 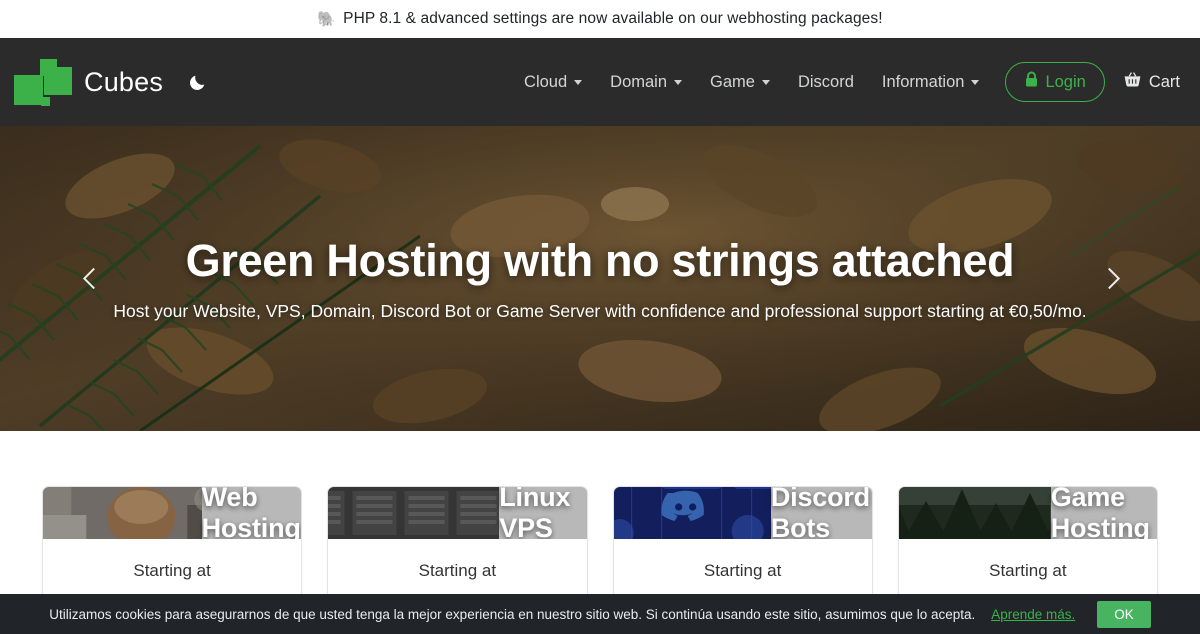 What do you see at coordinates (172, 547) in the screenshot?
I see `product-card-web-hosting: Web Hosting Starting at` at bounding box center [172, 547].